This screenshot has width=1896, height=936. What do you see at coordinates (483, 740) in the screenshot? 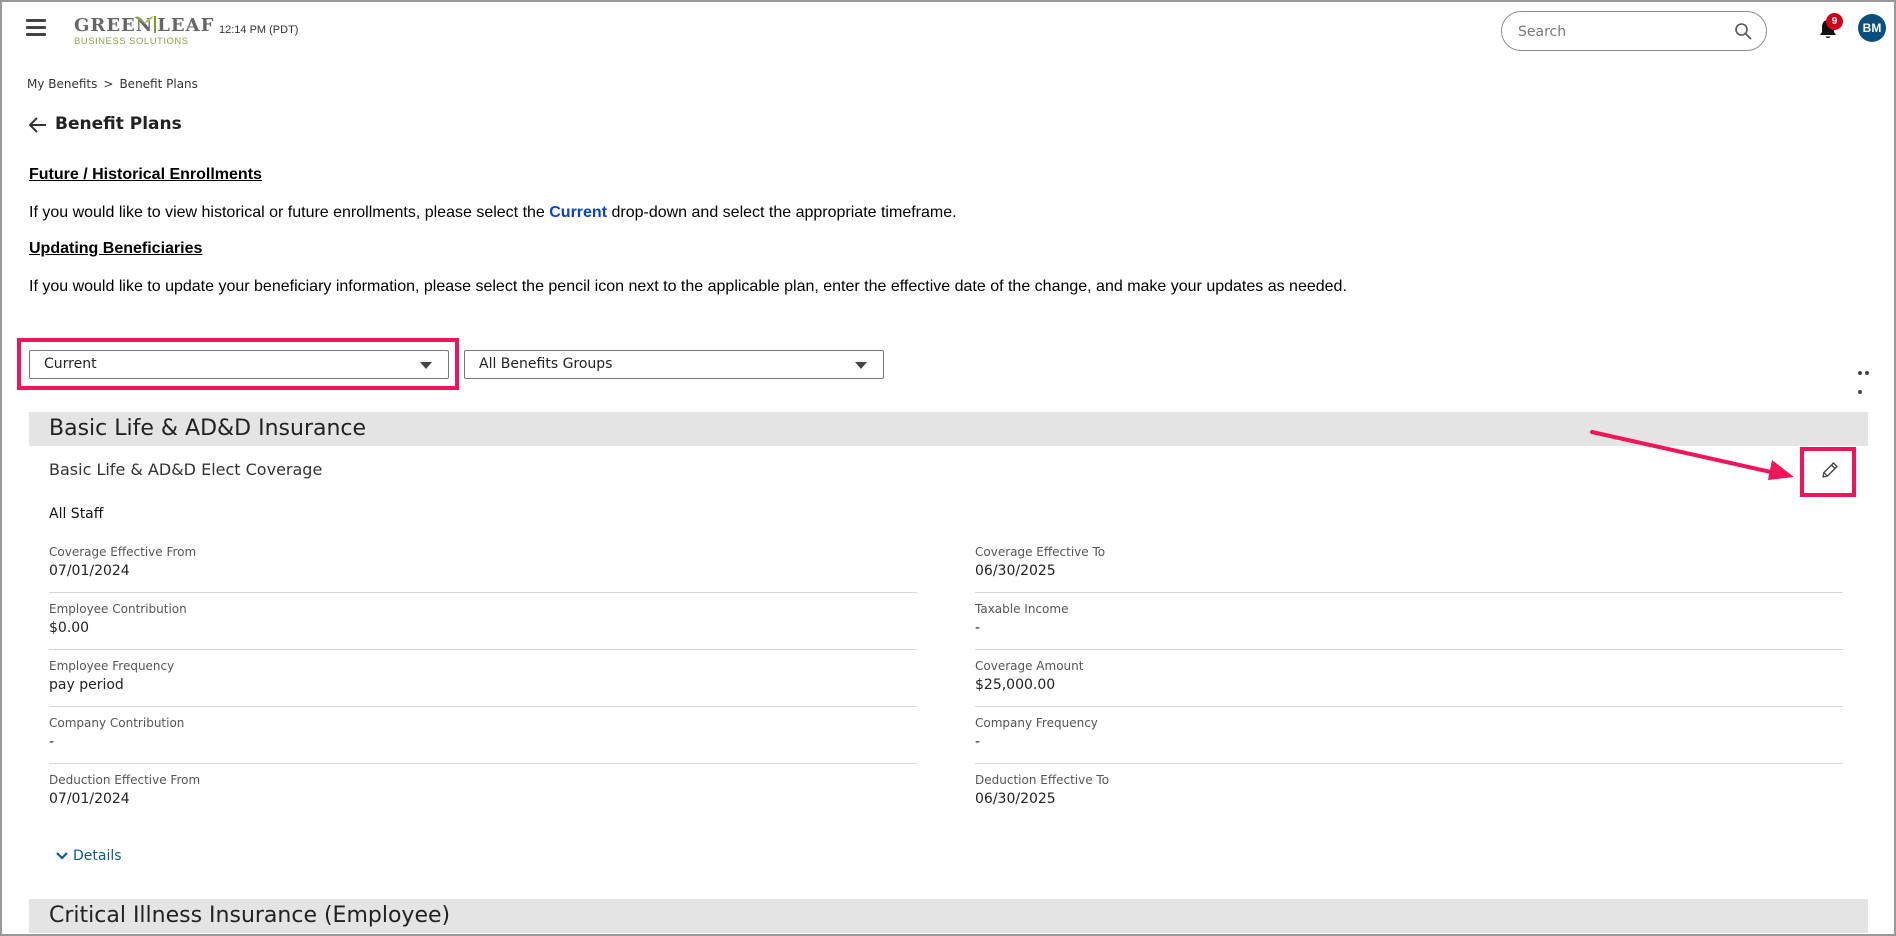
I see `field-company-contribution: Company Contribution -` at bounding box center [483, 740].